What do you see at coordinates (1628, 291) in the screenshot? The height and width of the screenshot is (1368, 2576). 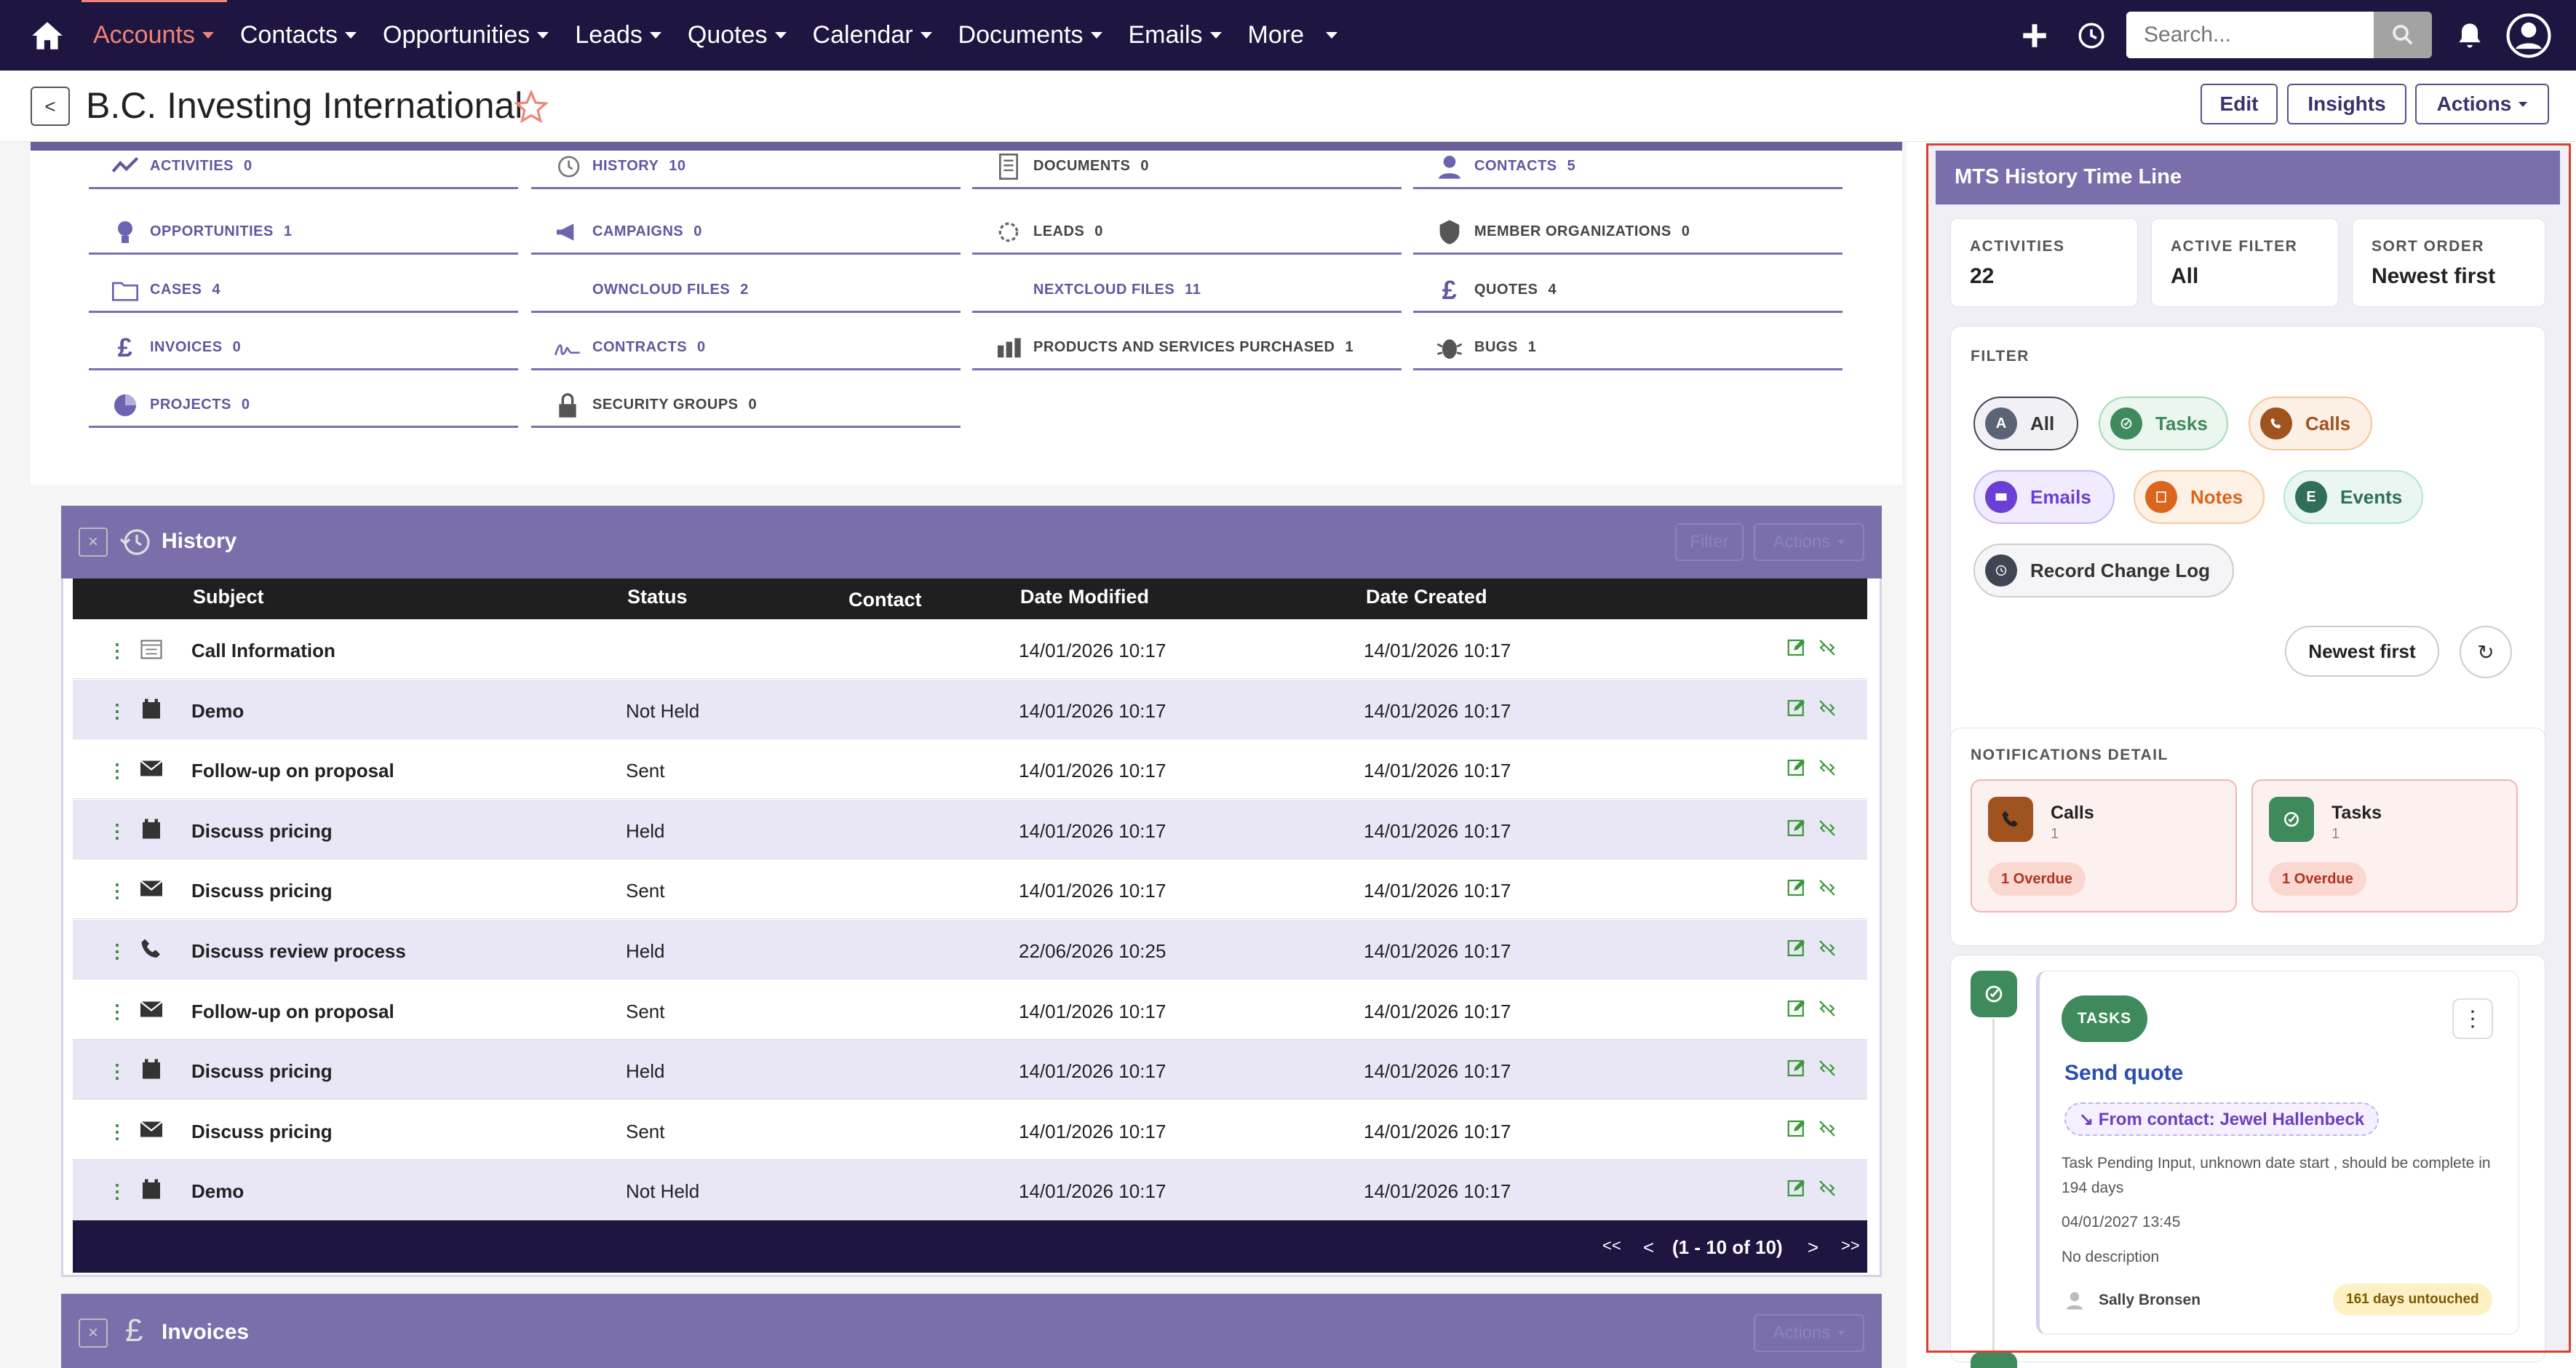 I see `subpanel-quotes: £ QUOTES 4` at bounding box center [1628, 291].